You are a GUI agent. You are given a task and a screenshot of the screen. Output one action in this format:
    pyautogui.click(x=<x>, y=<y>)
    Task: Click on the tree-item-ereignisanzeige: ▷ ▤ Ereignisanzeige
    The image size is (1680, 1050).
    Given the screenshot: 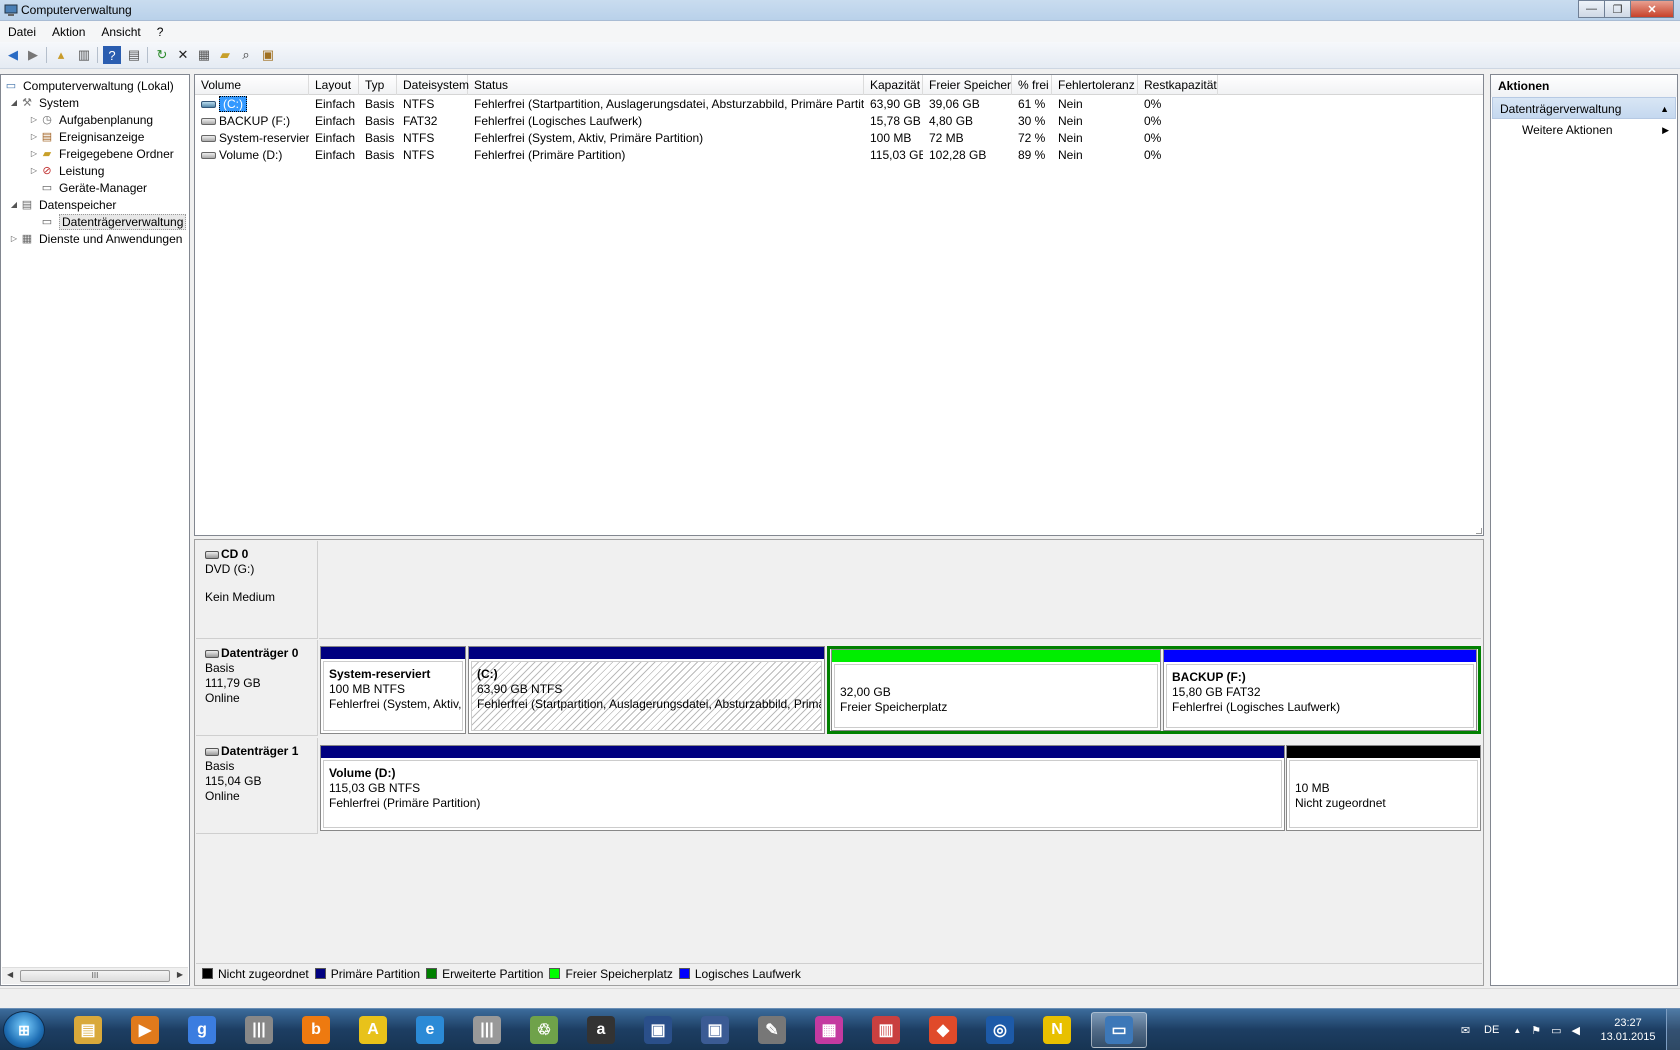 What is the action you would take?
    pyautogui.click(x=86, y=136)
    